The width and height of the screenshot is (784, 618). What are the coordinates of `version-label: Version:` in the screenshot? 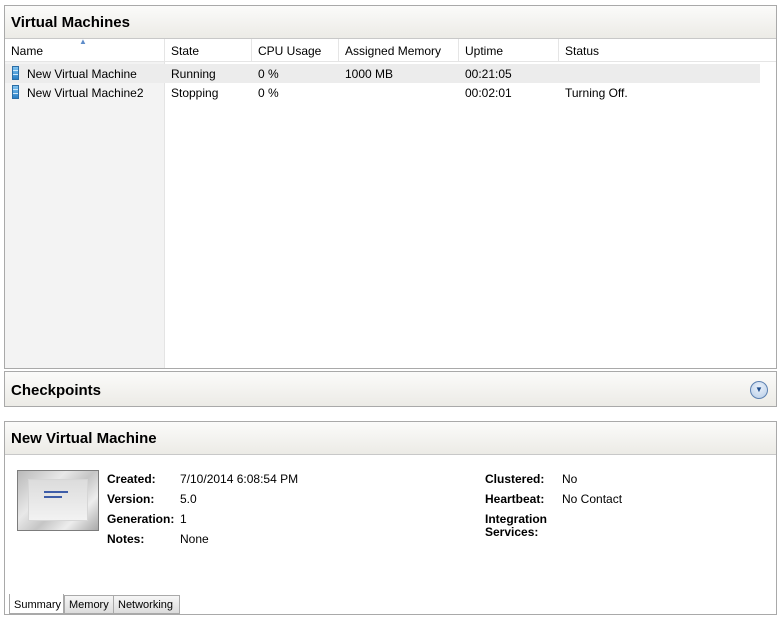 It's located at (131, 499).